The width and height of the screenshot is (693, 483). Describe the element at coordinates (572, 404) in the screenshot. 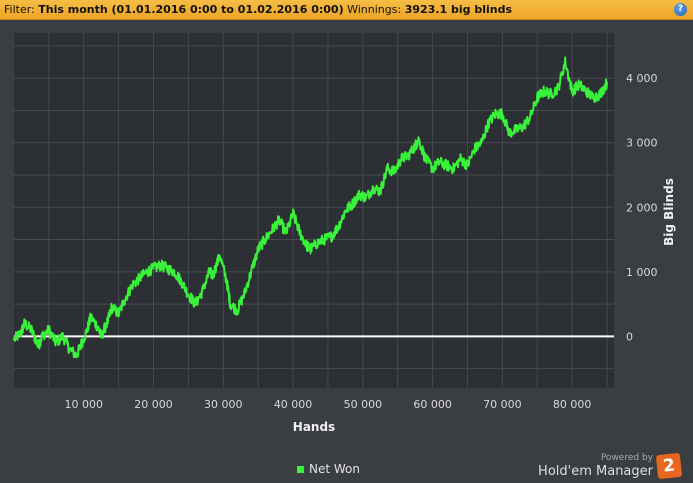

I see `x-tick-label: 80 000` at that location.